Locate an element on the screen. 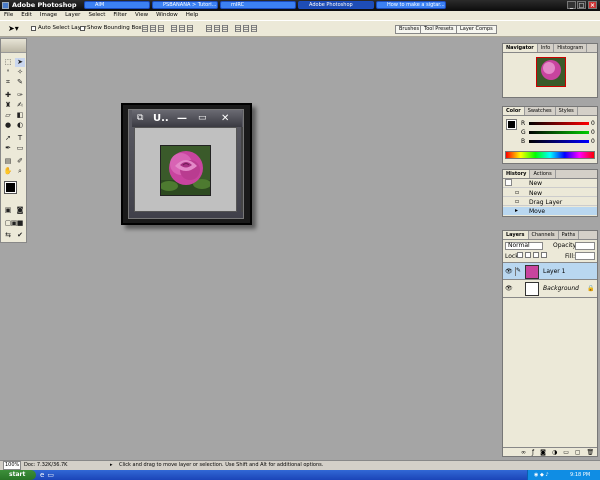 The height and width of the screenshot is (480, 600). move-tool-icon: ➤ is located at coordinates (20, 62).